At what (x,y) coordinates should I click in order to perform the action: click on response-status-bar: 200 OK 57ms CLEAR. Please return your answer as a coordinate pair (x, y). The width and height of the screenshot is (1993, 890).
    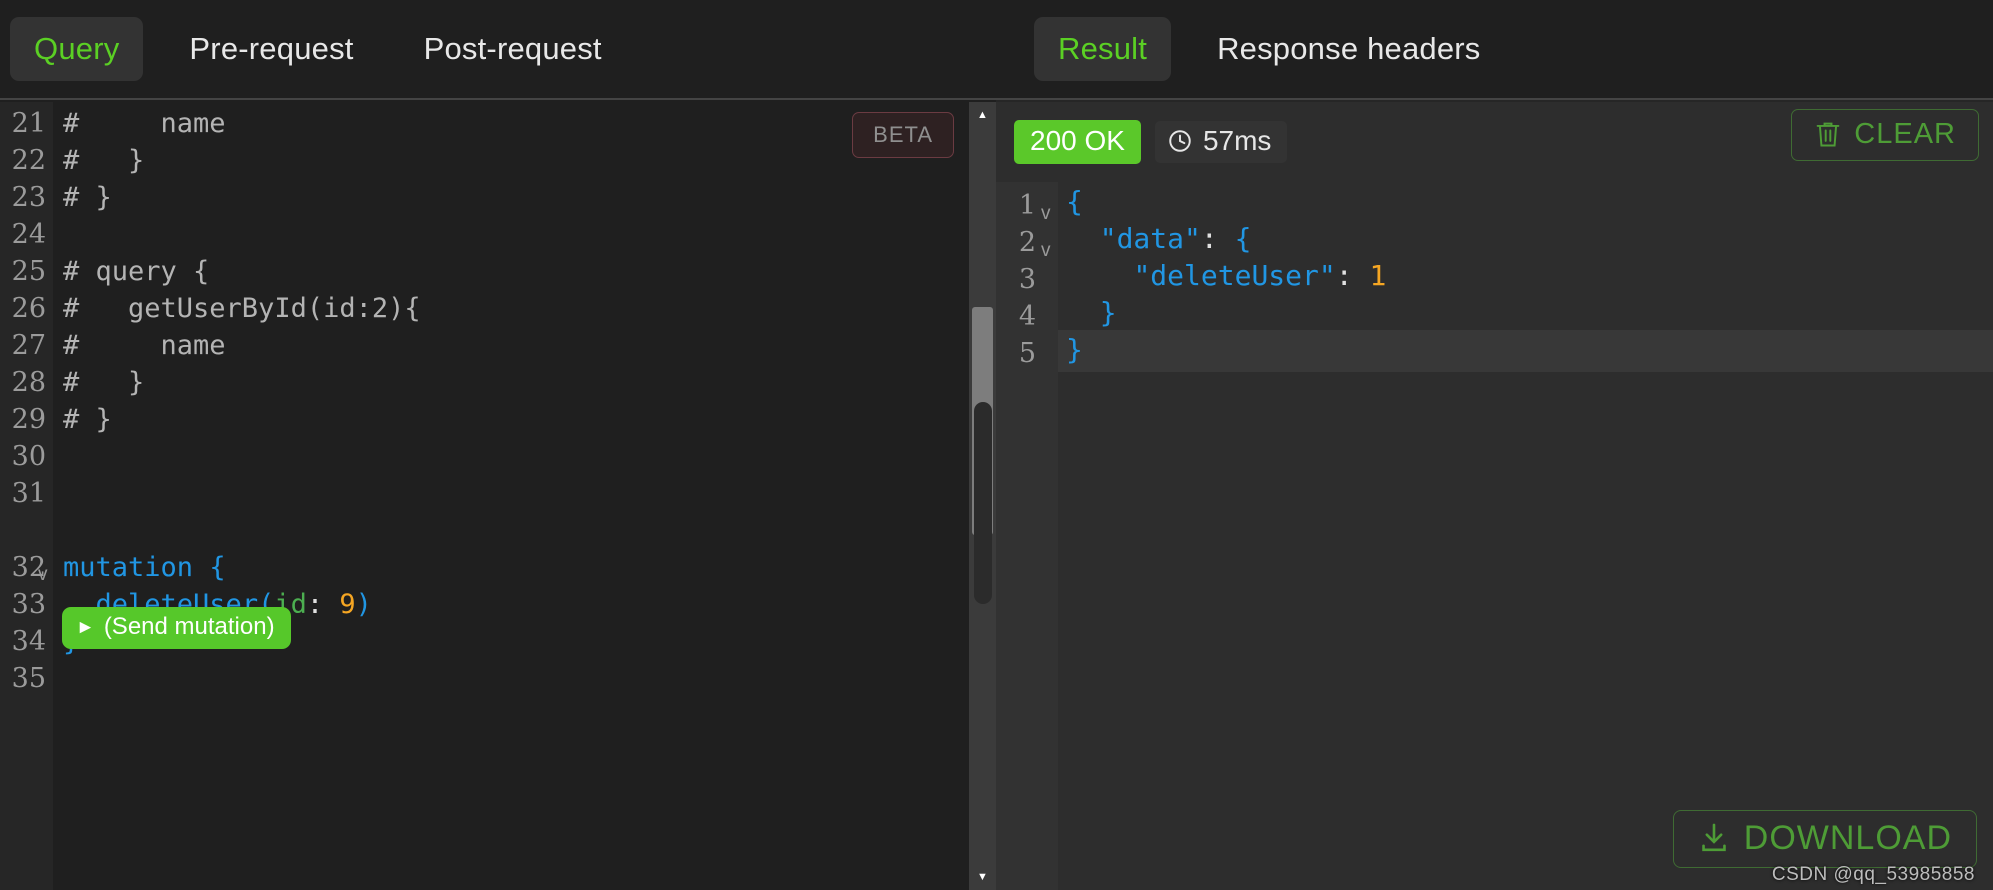
    Looking at the image, I should click on (1494, 142).